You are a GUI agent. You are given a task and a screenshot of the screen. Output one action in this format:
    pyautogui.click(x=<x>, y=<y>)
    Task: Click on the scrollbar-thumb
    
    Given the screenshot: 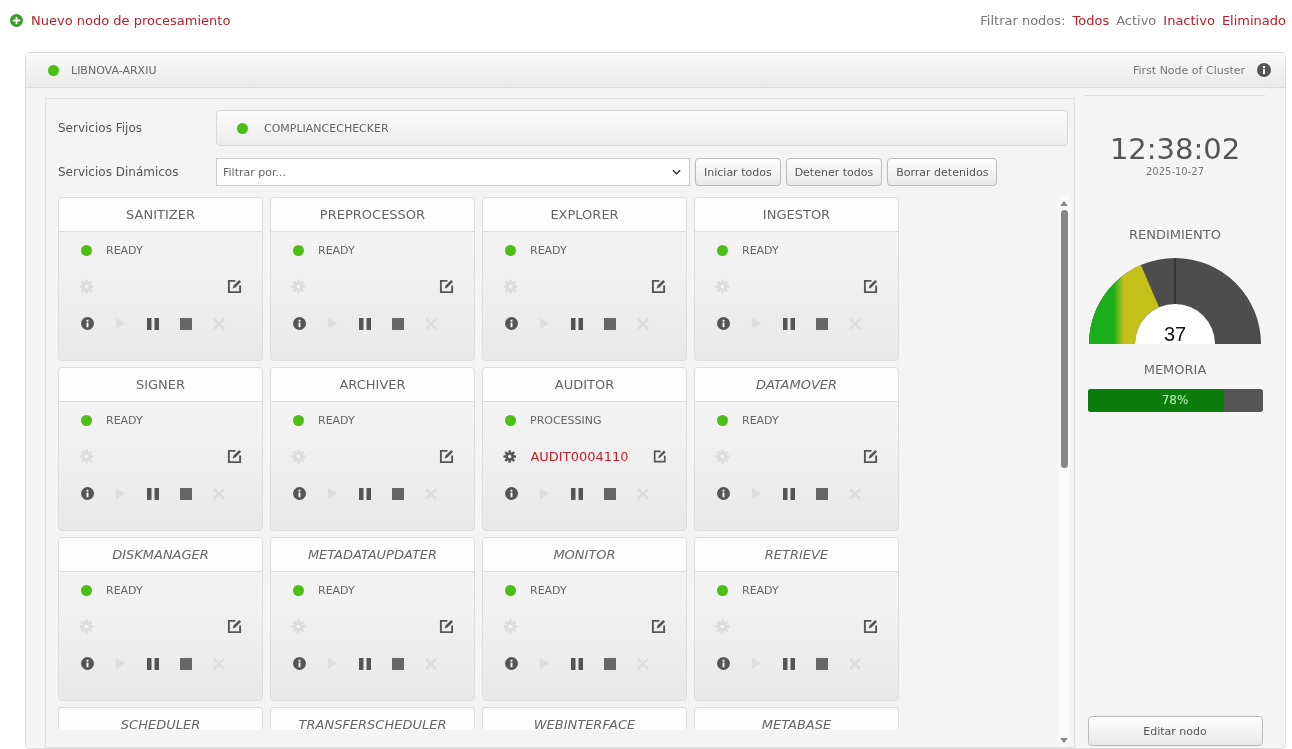 What is the action you would take?
    pyautogui.click(x=1064, y=339)
    